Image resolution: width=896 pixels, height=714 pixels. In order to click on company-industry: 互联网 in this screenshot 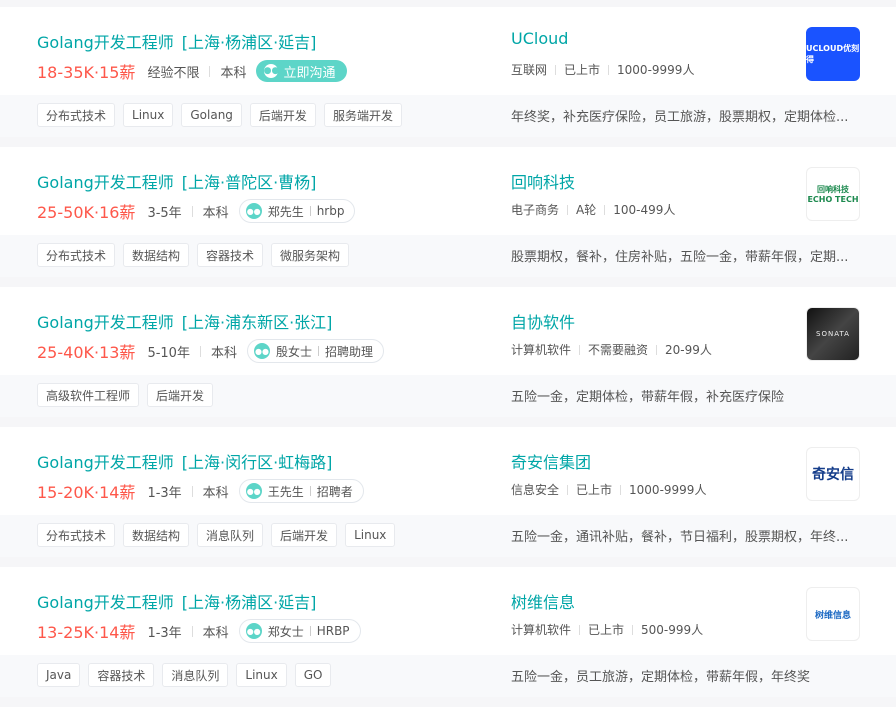, I will do `click(529, 70)`.